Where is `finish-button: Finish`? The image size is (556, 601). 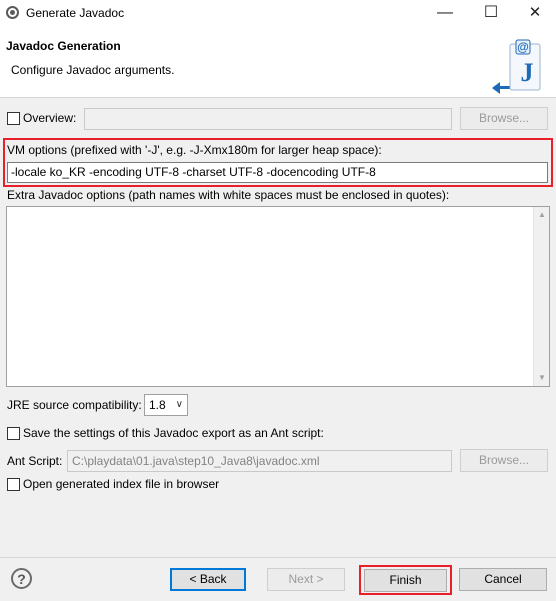 finish-button: Finish is located at coordinates (405, 580).